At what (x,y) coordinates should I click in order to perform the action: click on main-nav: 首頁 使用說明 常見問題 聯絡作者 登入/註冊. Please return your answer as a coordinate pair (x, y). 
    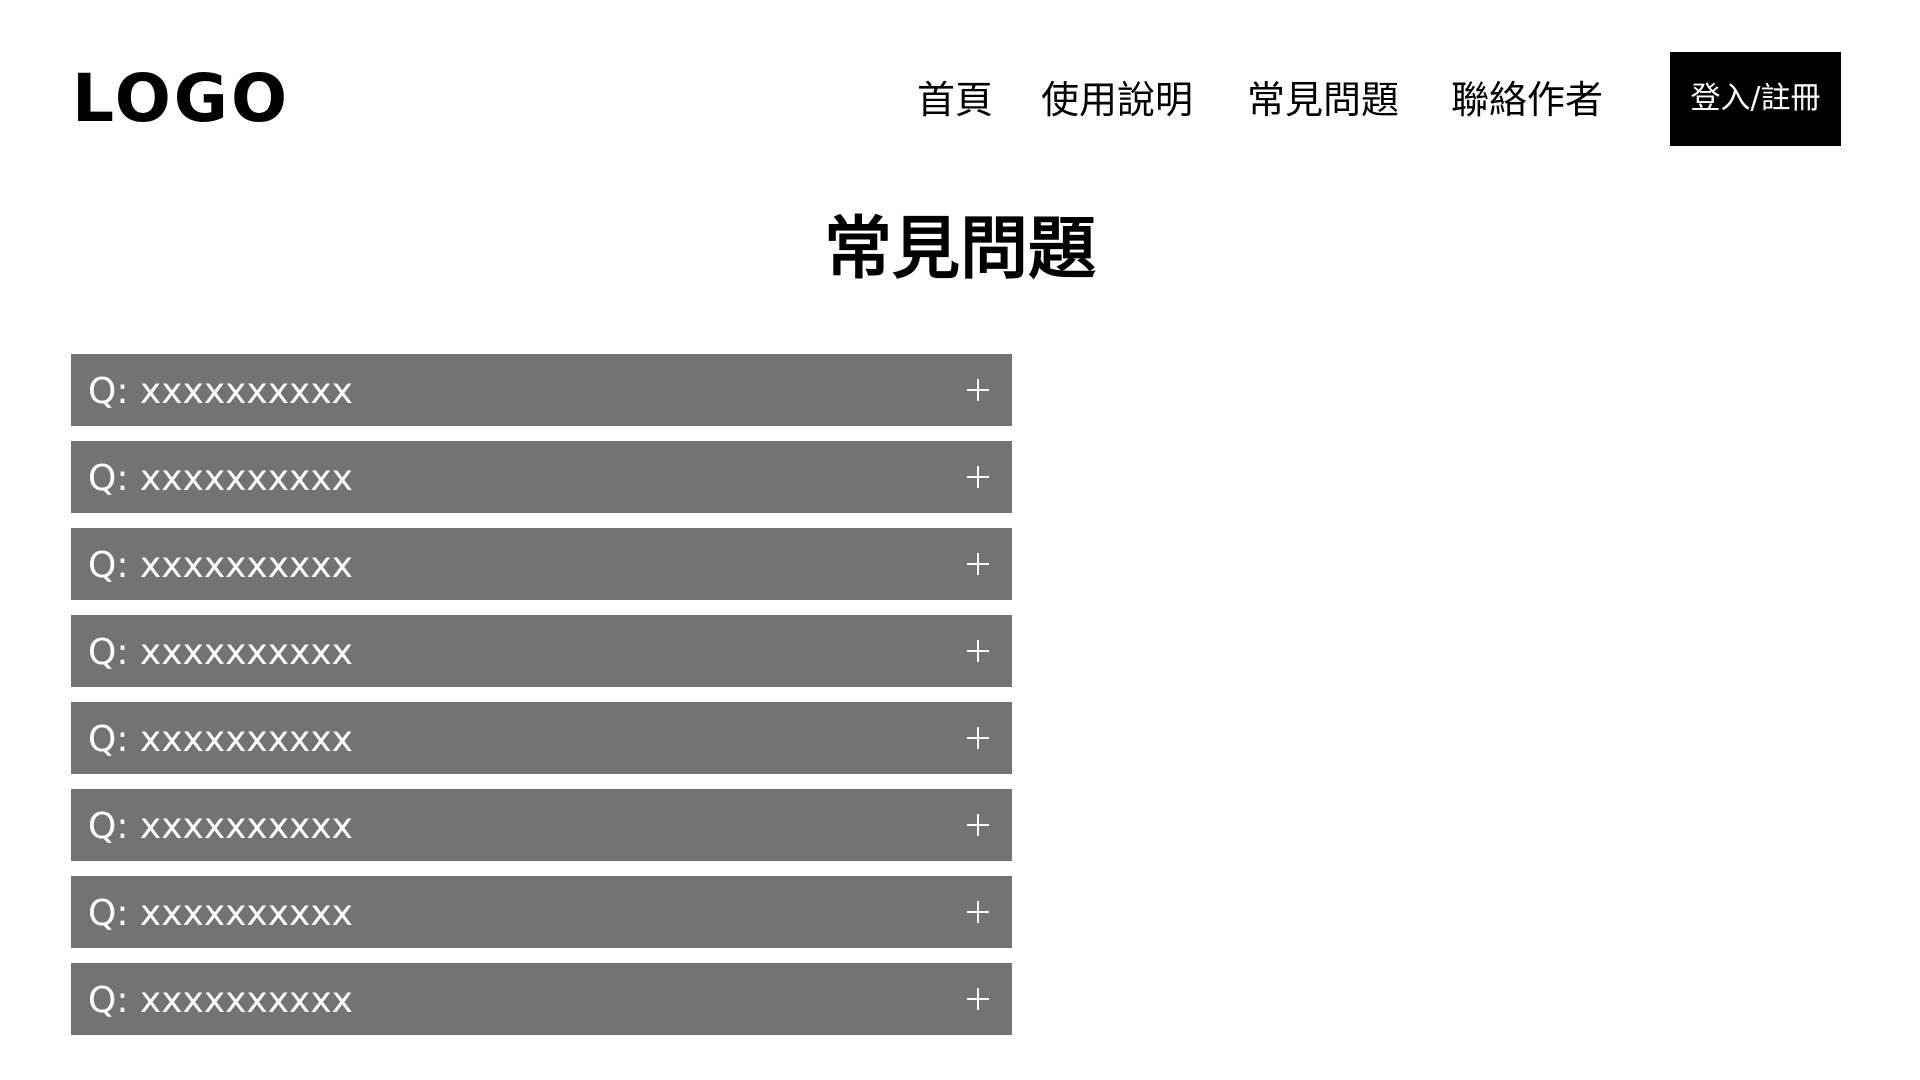
    Looking at the image, I should click on (960, 100).